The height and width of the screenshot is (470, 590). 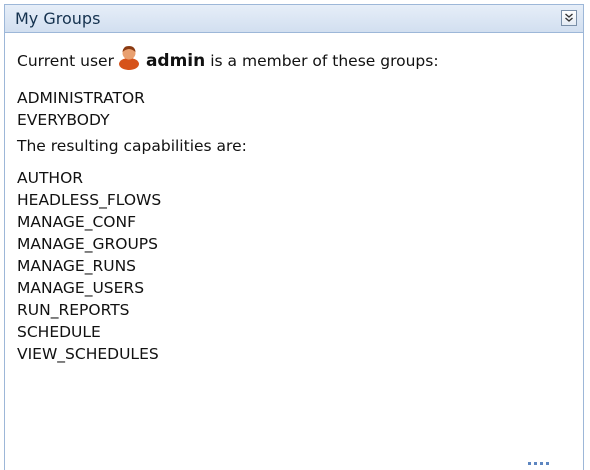 What do you see at coordinates (77, 266) in the screenshot?
I see `capability-item: MANAGE_RUNS` at bounding box center [77, 266].